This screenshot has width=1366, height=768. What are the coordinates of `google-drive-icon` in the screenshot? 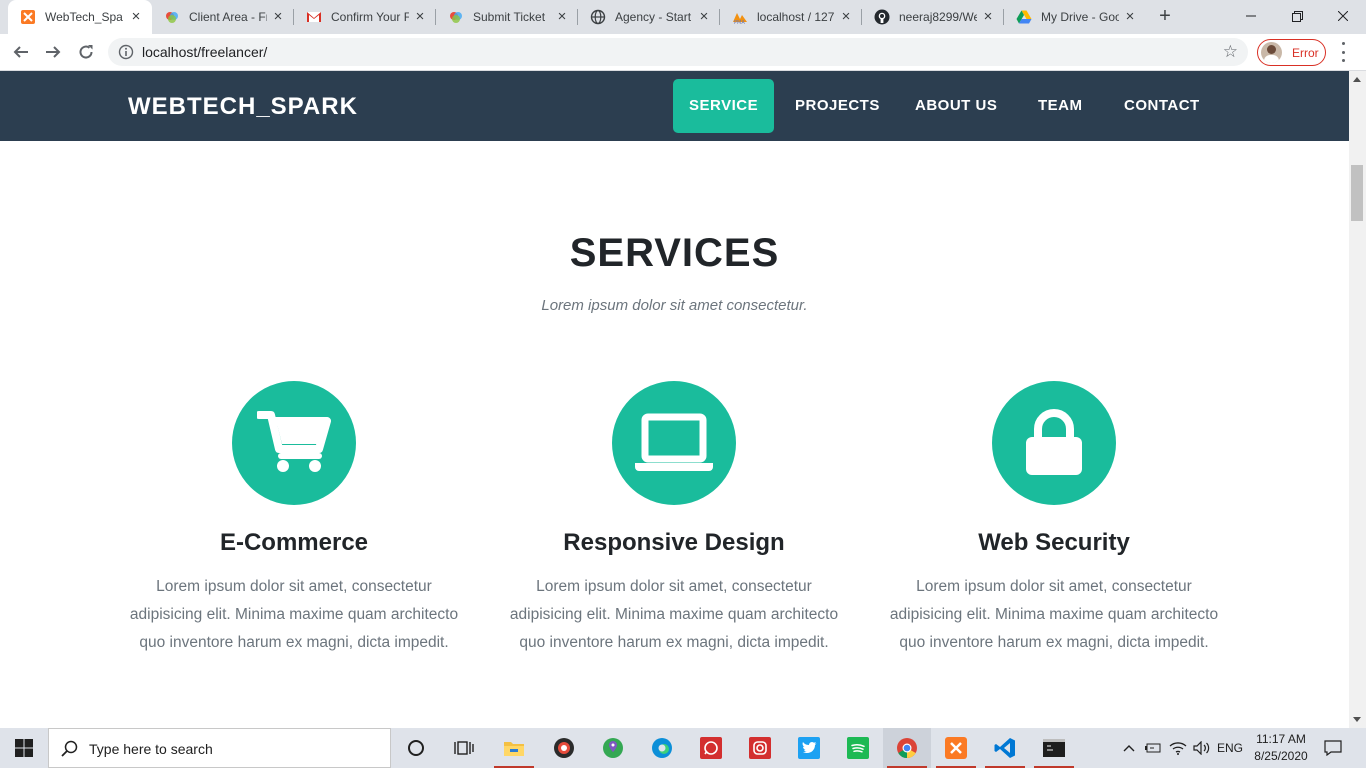 It's located at (1024, 17).